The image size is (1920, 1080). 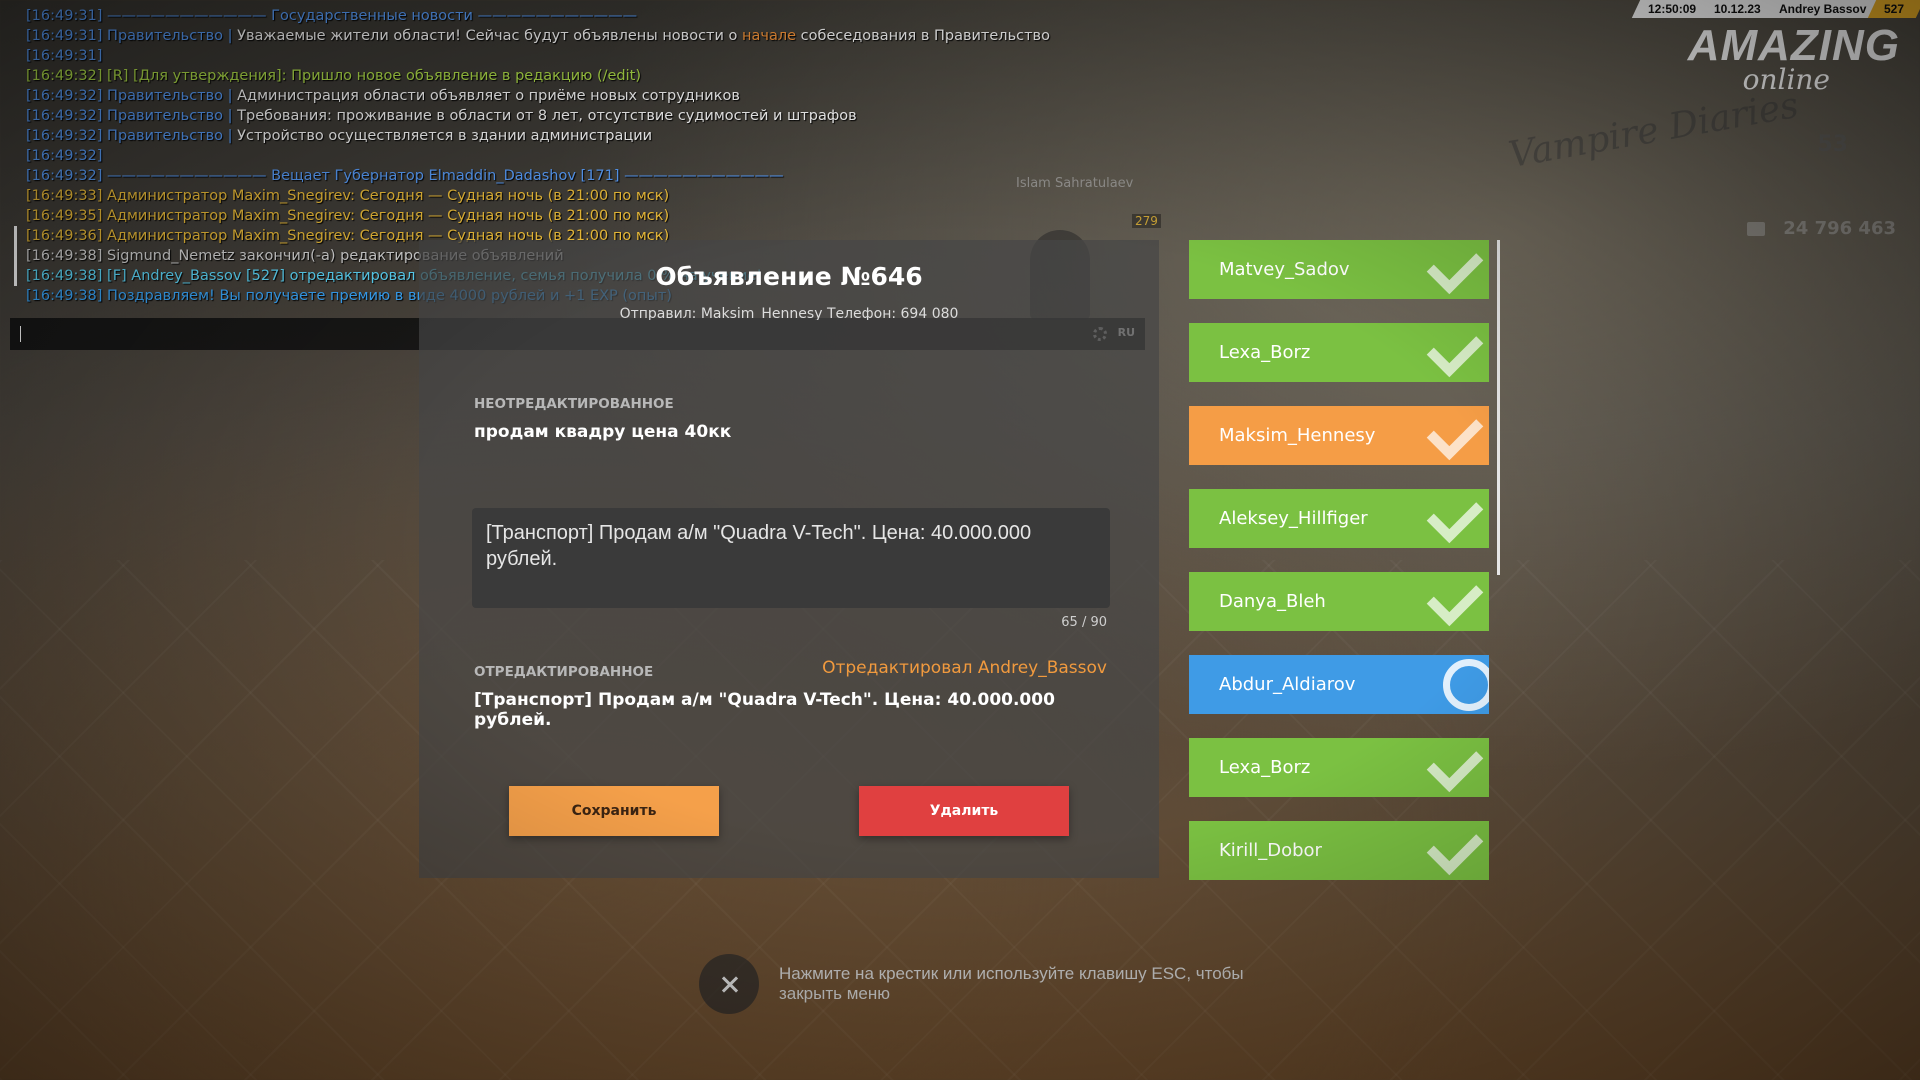 What do you see at coordinates (964, 811) in the screenshot?
I see `delete-button: Удалить` at bounding box center [964, 811].